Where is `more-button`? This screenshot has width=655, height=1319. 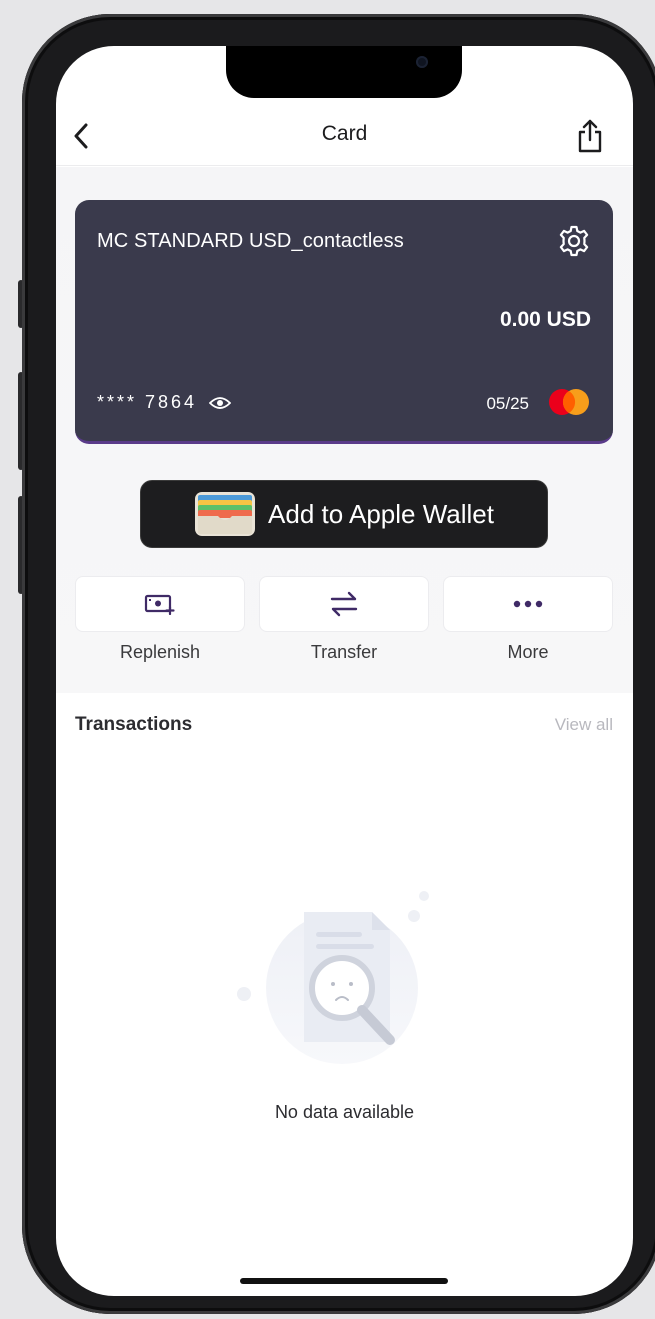 more-button is located at coordinates (528, 604).